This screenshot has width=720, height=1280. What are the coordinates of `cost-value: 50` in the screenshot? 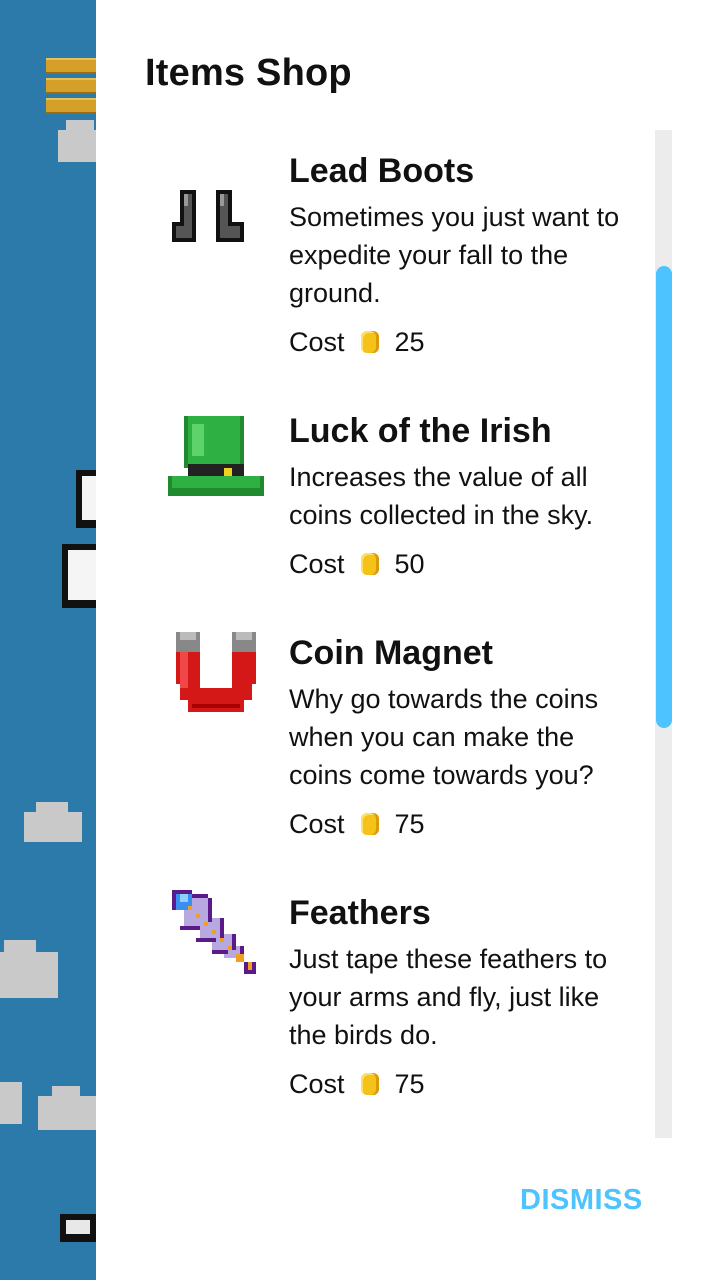 It's located at (409, 563).